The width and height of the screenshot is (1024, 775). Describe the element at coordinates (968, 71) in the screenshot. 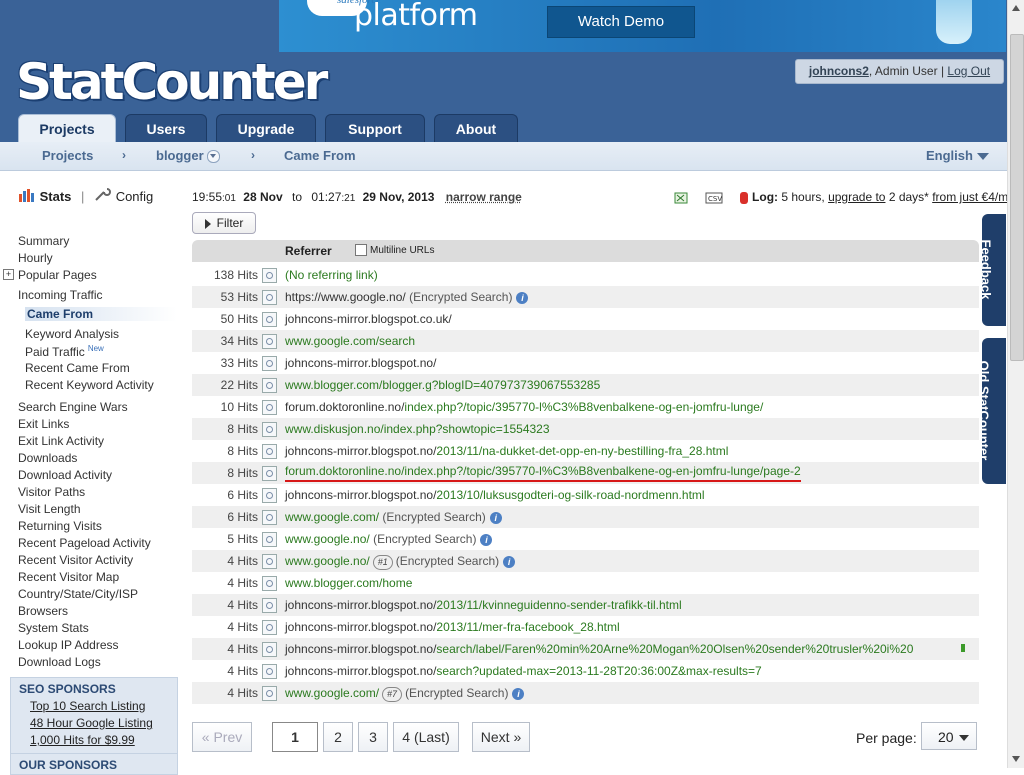

I see `logout-link: Log Out` at that location.